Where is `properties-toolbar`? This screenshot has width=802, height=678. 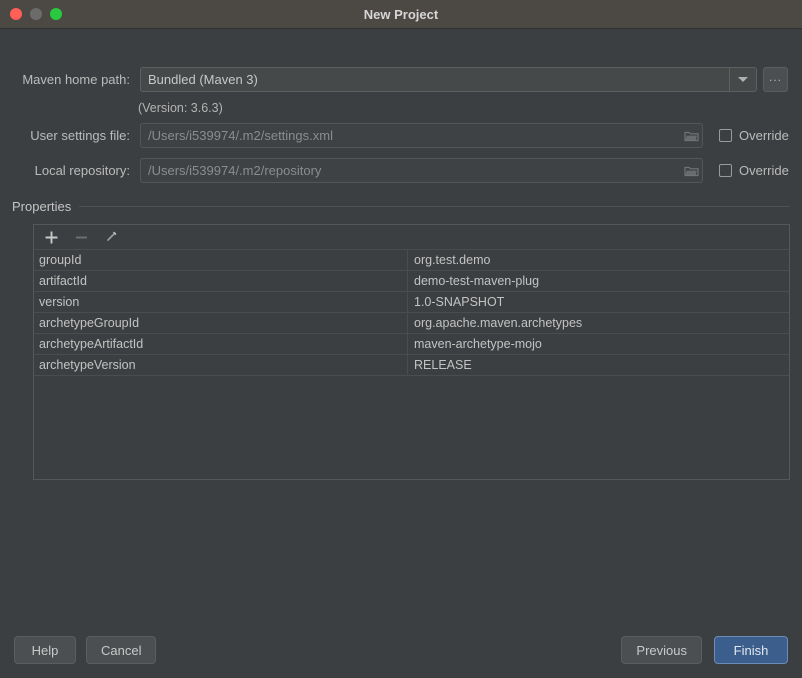 properties-toolbar is located at coordinates (411, 237).